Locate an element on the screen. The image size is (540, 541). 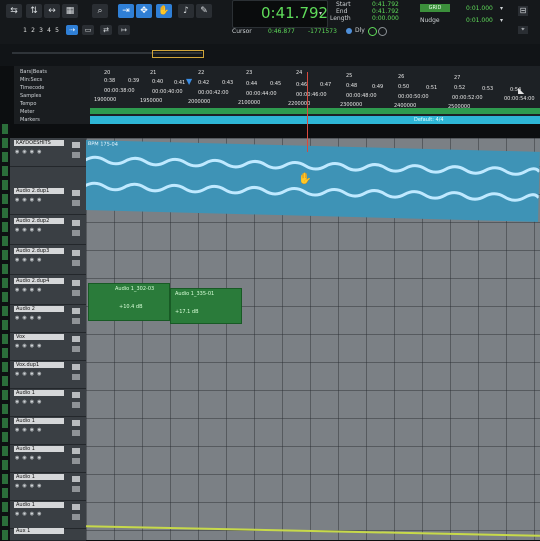
zoom-toggle-icon: ⌖ is located at coordinates (523, 30).